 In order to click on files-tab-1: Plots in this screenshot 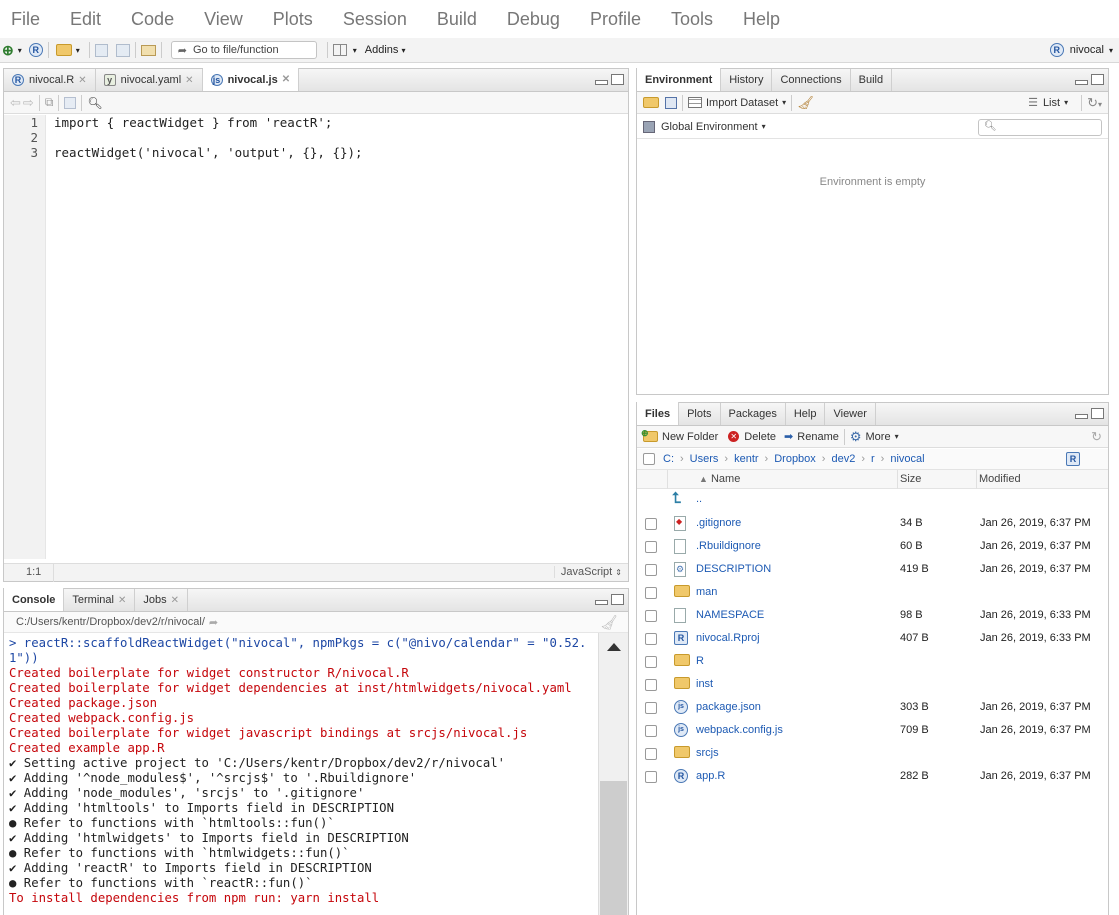, I will do `click(700, 414)`.